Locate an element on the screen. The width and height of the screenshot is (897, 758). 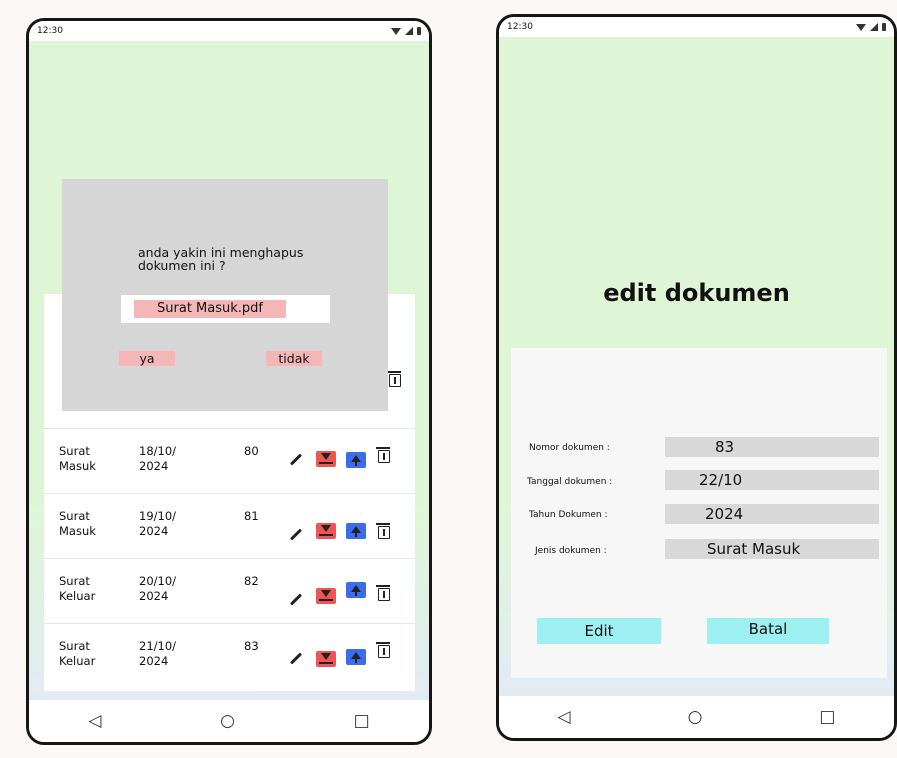
cell-nomor: 82 is located at coordinates (251, 581).